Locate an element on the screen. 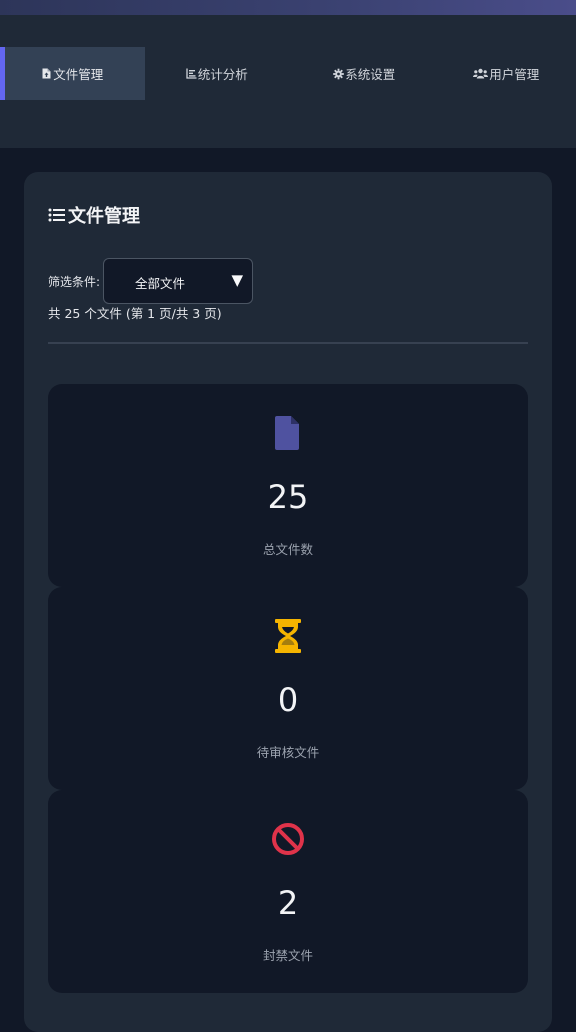 The height and width of the screenshot is (1032, 576). nav-item-statistics: 统计分析 is located at coordinates (217, 73).